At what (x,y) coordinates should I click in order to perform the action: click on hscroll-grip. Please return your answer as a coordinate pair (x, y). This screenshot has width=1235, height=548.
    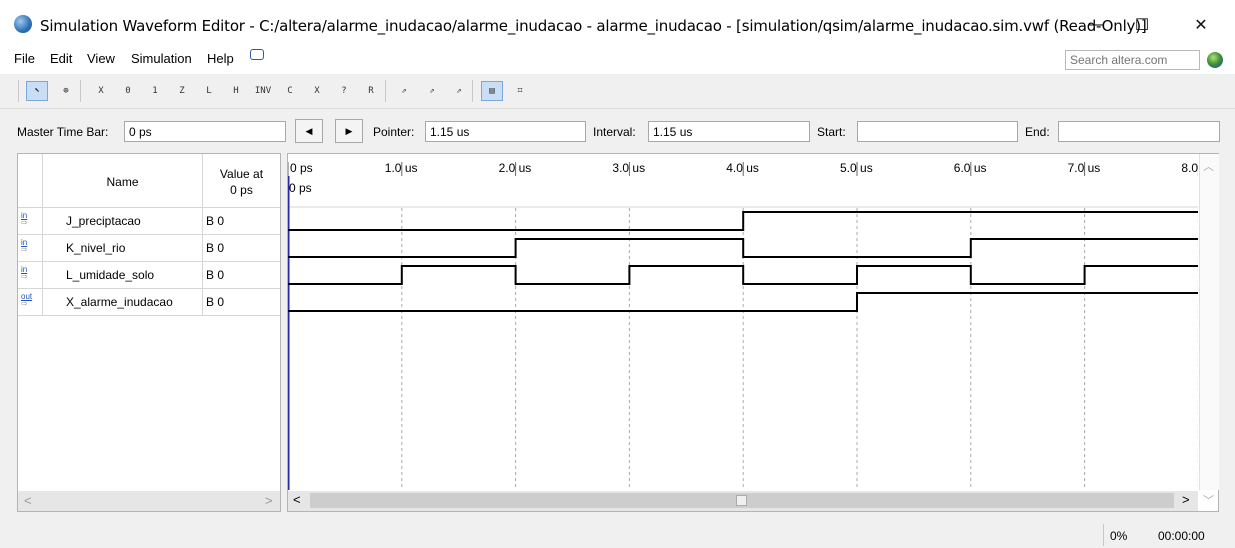
    Looking at the image, I should click on (741, 500).